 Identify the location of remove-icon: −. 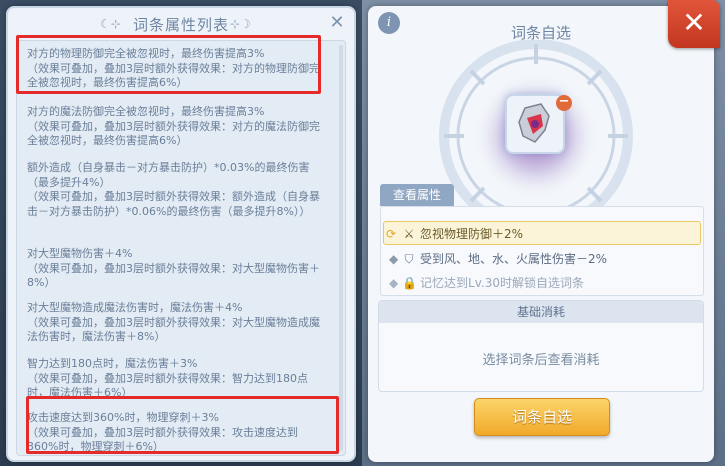
(564, 103).